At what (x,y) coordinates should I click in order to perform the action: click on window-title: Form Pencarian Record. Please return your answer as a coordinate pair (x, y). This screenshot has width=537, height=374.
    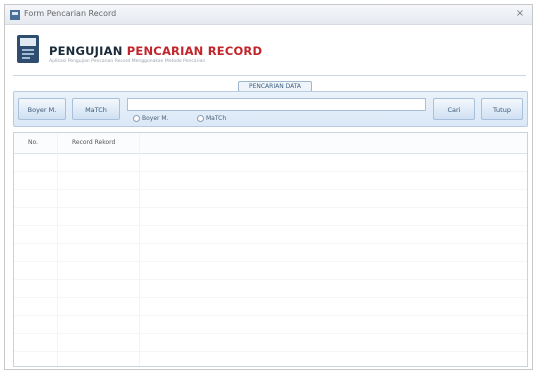
    Looking at the image, I should click on (70, 13).